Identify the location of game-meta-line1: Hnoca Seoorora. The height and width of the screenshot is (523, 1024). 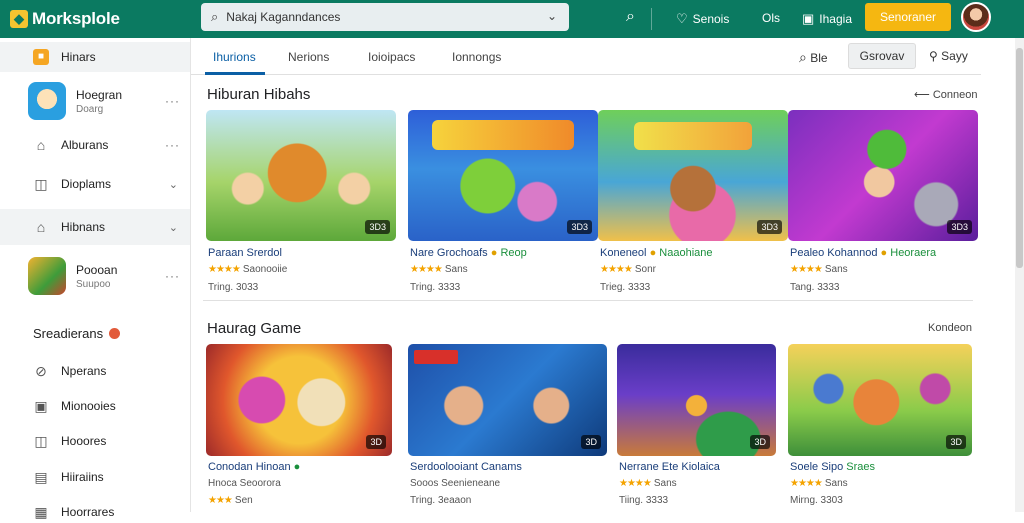
(244, 483).